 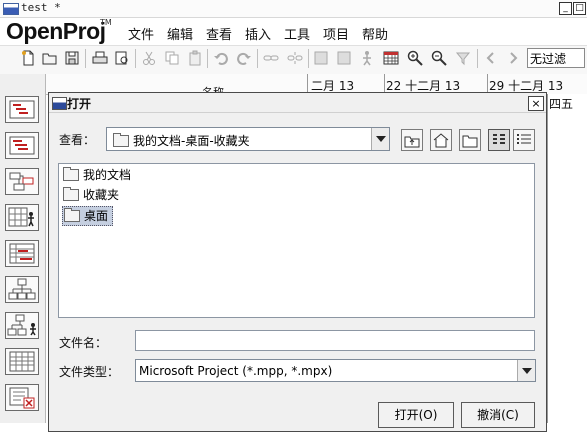 I want to click on menu-insert: 插入, so click(x=258, y=33).